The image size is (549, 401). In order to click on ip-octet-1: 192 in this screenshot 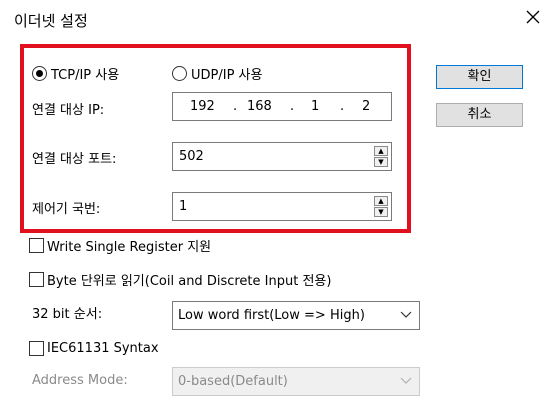, I will do `click(202, 106)`.